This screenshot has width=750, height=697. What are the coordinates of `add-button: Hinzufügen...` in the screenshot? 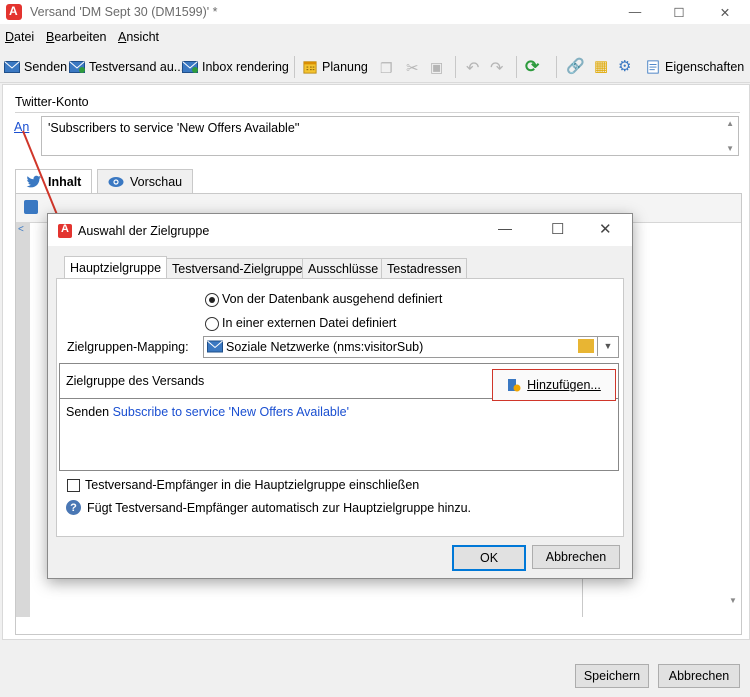 It's located at (554, 385).